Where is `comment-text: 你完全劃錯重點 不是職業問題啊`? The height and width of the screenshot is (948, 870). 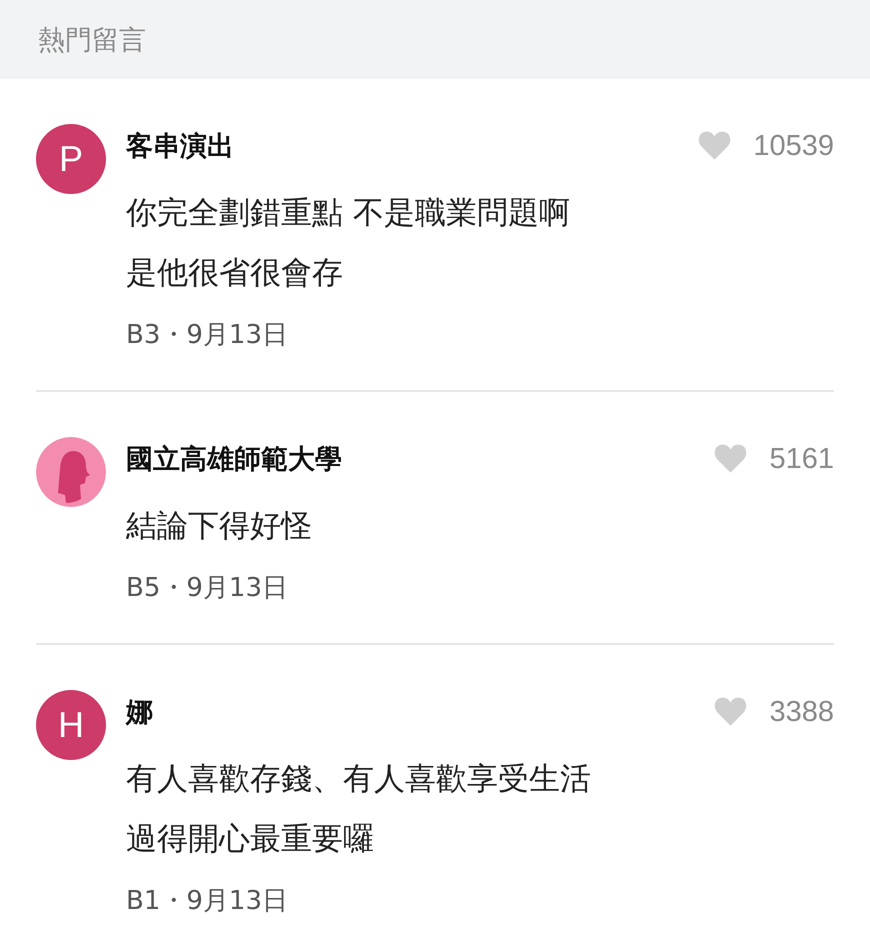 comment-text: 你完全劃錯重點 不是職業問題啊 is located at coordinates (348, 213).